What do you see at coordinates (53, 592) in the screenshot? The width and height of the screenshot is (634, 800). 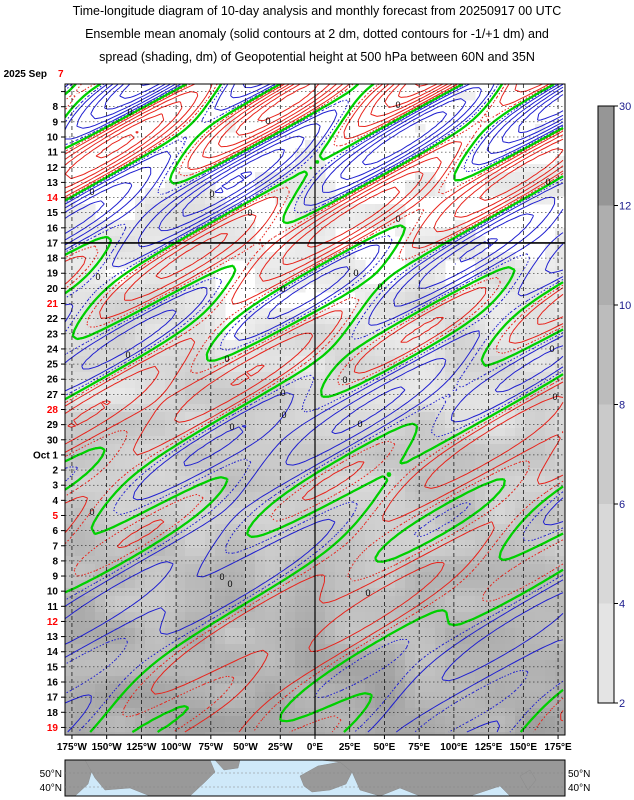 I see `y-tick-label: 10` at bounding box center [53, 592].